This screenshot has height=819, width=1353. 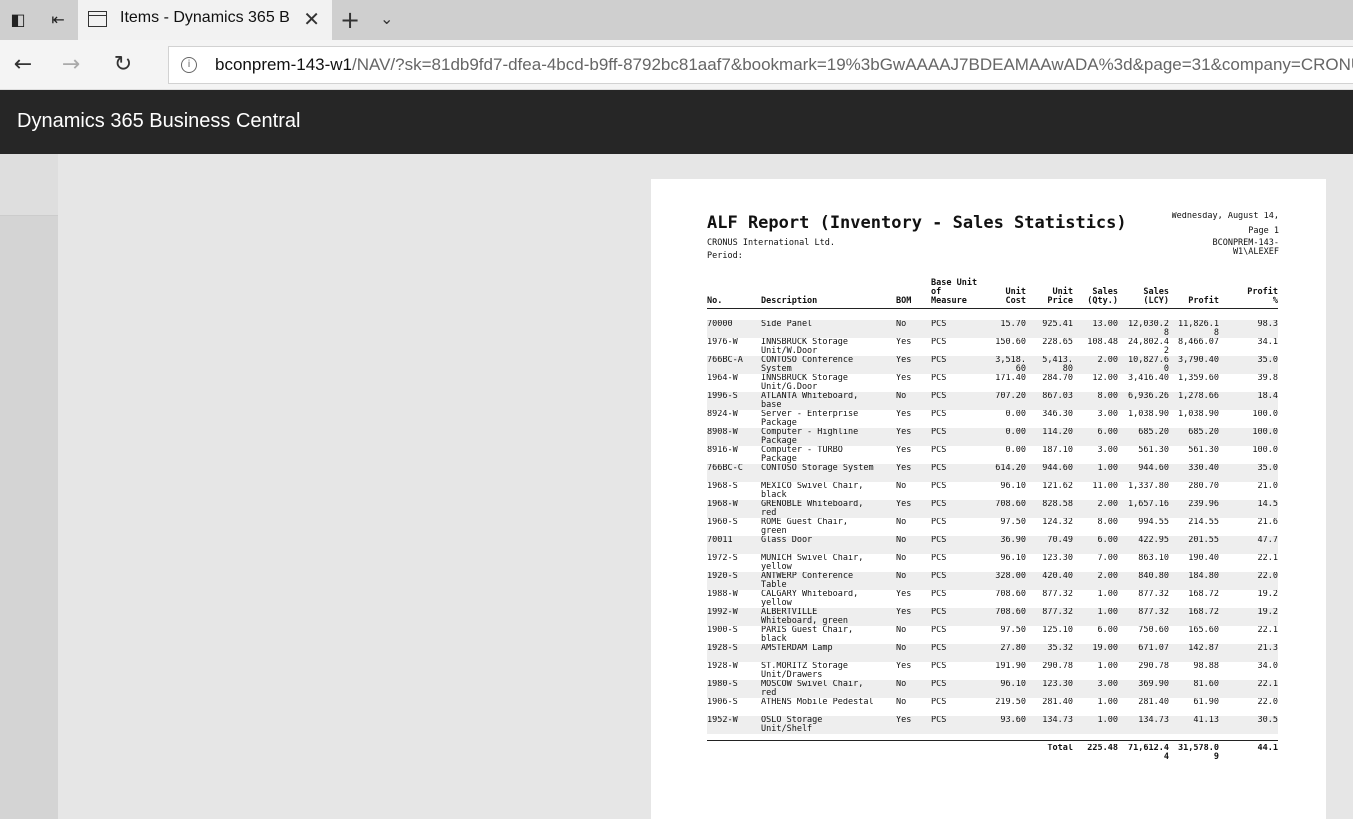 I want to click on cell-unit-cost: 96.10, so click(x=1013, y=558).